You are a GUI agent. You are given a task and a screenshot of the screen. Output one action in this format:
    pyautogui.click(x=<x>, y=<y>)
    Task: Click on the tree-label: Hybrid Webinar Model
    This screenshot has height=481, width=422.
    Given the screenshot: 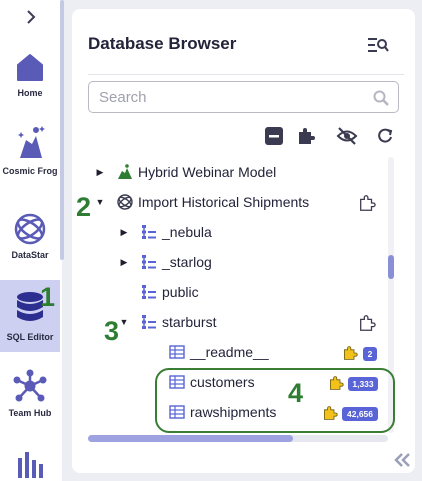 What is the action you would take?
    pyautogui.click(x=207, y=172)
    